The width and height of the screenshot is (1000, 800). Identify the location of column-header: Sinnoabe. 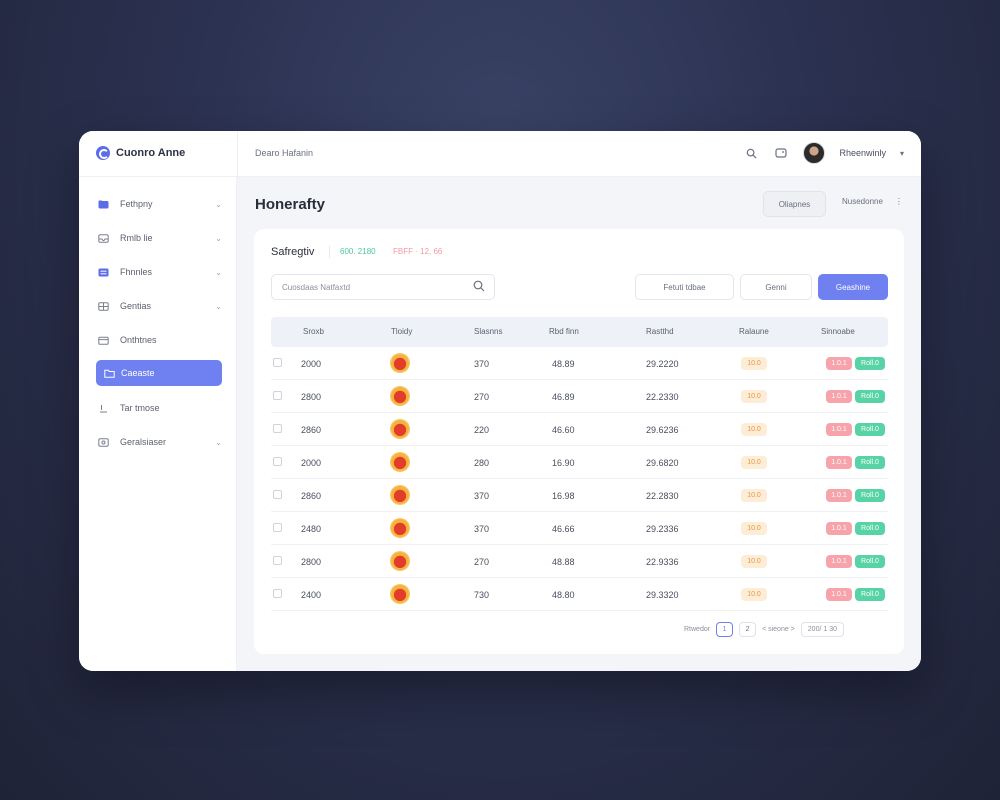
(838, 331).